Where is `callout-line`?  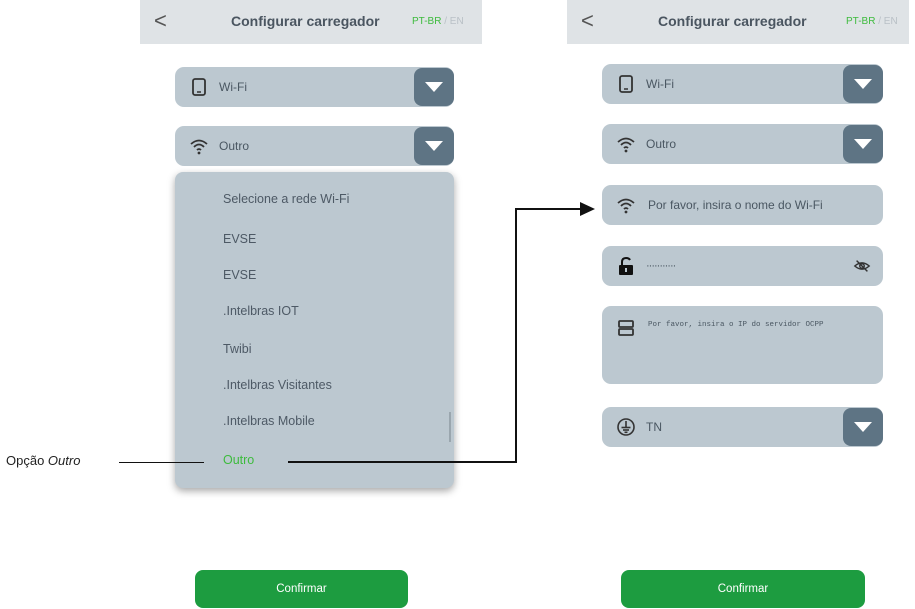
callout-line is located at coordinates (161, 462).